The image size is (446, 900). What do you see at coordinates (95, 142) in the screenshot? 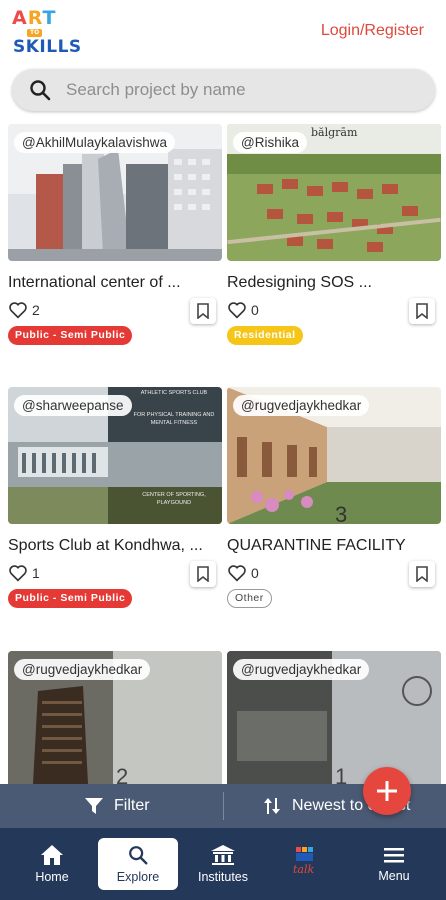
I see `project-author: @AkhilMulaykalavishwa` at bounding box center [95, 142].